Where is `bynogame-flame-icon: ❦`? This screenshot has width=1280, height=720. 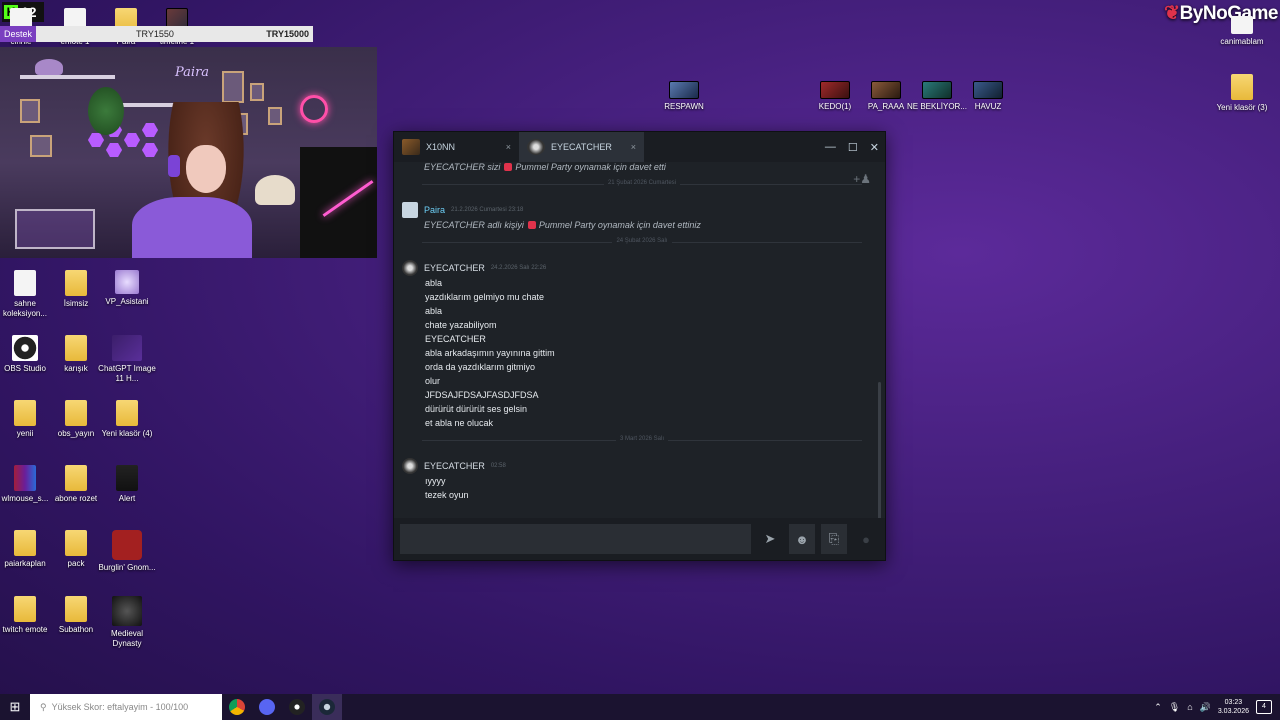
bynogame-flame-icon: ❦ is located at coordinates (1172, 13).